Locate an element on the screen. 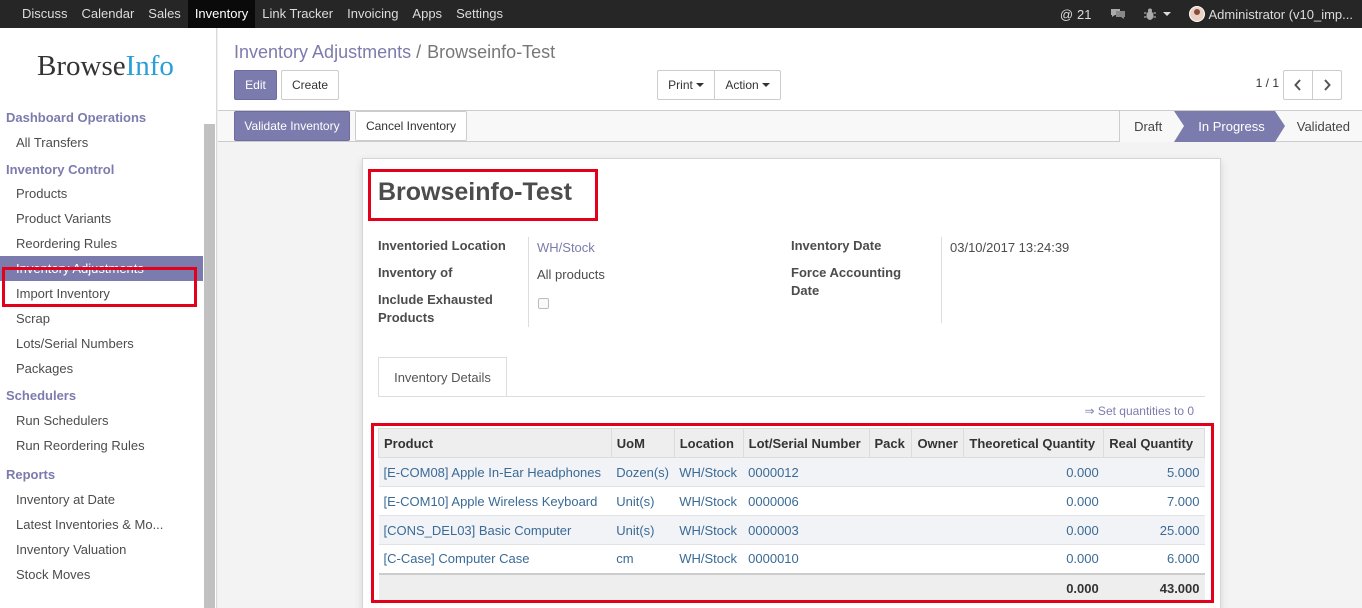 The image size is (1362, 608). col-lot-serial: Lot/Serial Number is located at coordinates (806, 443).